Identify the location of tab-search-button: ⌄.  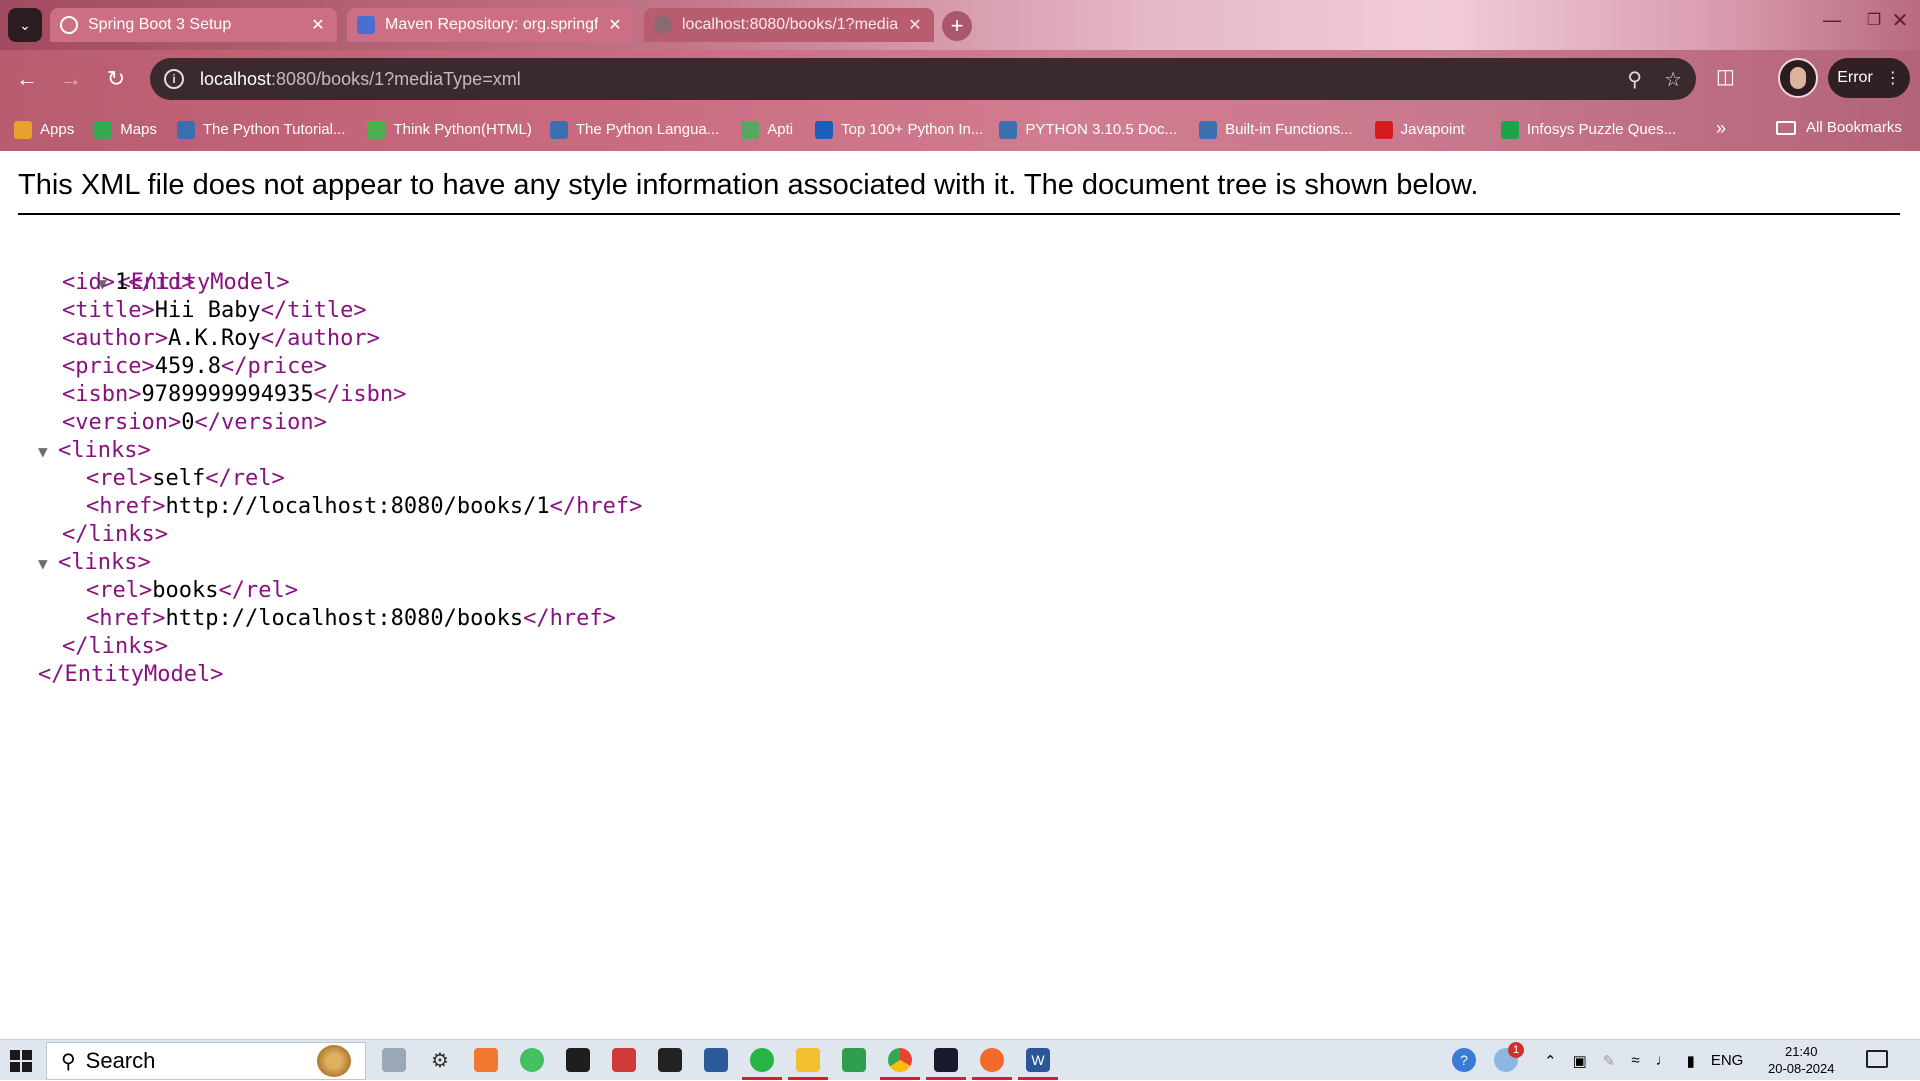
(25, 25).